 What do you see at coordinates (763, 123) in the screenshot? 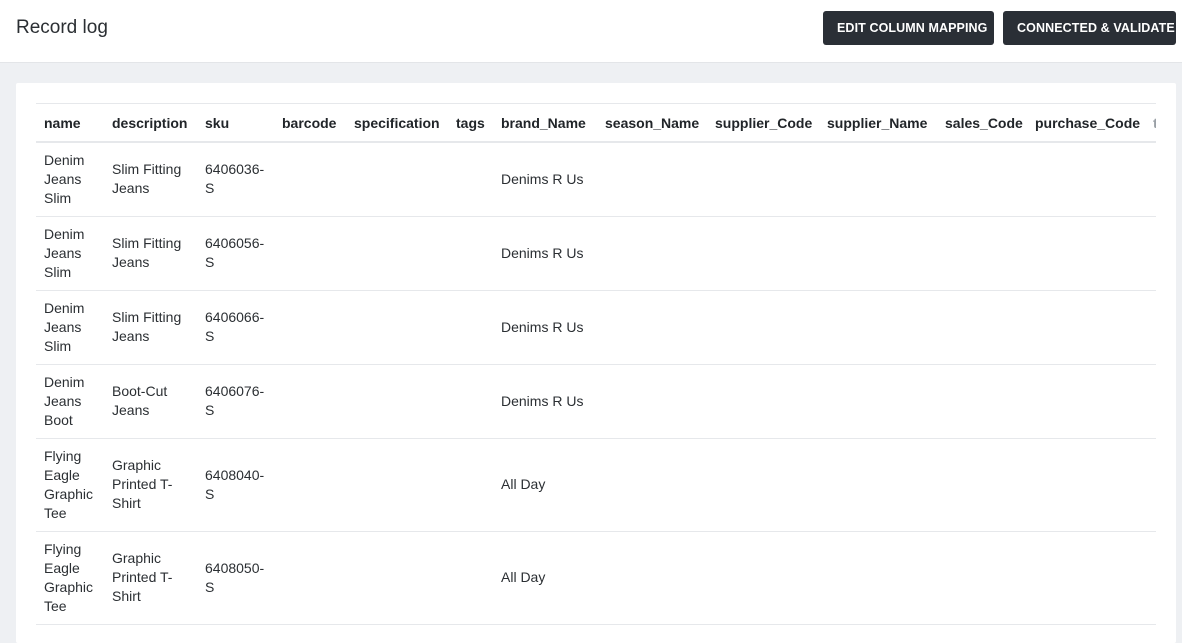
I see `column-header-supplier-code: supplier_Code` at bounding box center [763, 123].